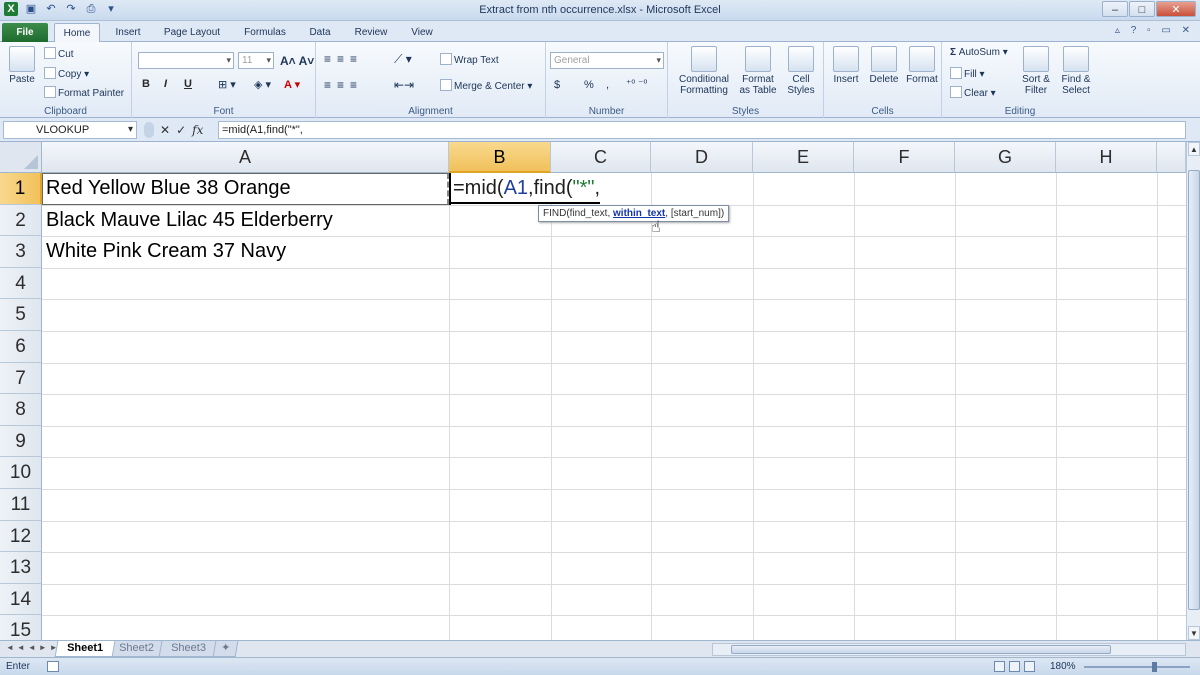 This screenshot has width=1200, height=675. What do you see at coordinates (1063, 666) in the screenshot?
I see `zoom-level: 180%` at bounding box center [1063, 666].